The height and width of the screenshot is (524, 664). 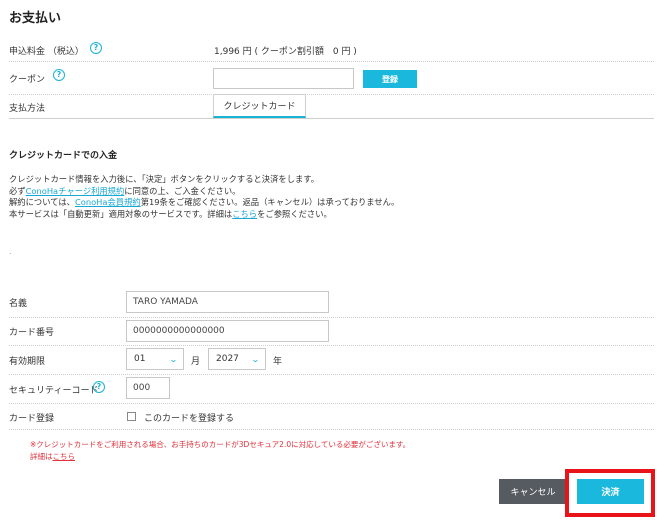 What do you see at coordinates (285, 52) in the screenshot?
I see `fee-value: 1,996 円 ( クーポン割引額 0 円 )` at bounding box center [285, 52].